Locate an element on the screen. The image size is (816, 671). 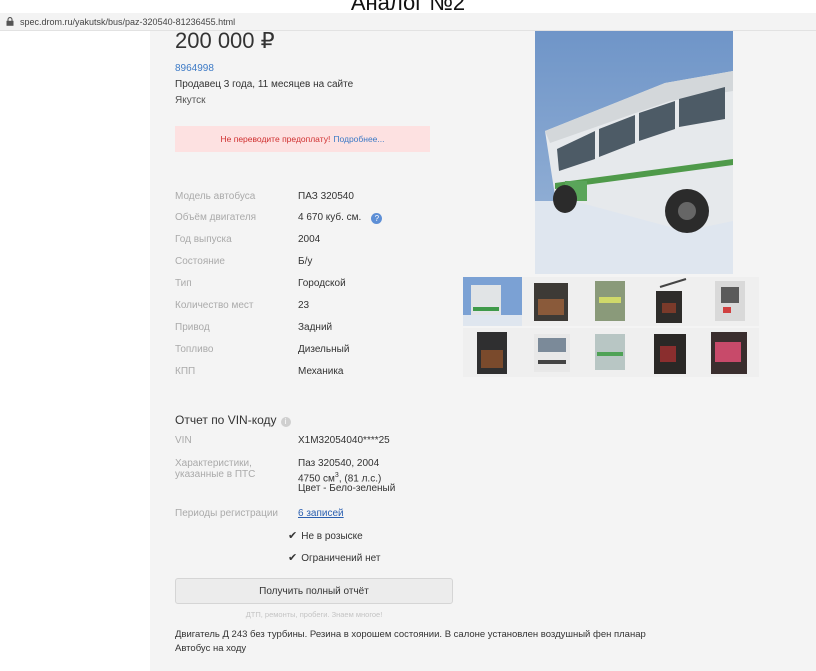
pts-line: Цвет - Бело-зеленый is located at coordinates (347, 488).